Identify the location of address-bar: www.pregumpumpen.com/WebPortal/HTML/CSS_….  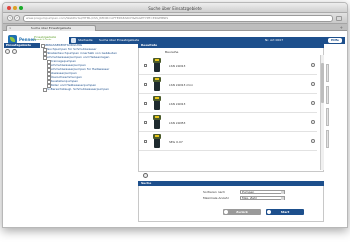
(178, 18).